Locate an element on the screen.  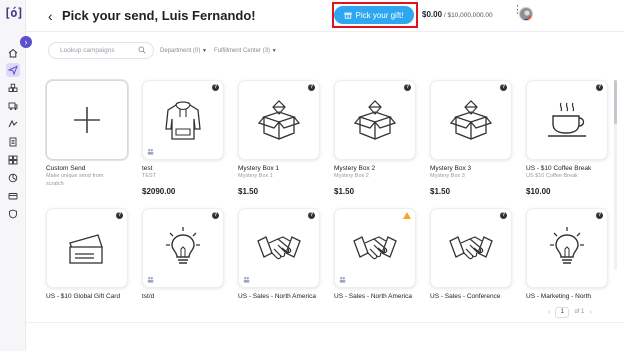
card-subtitle: Make unique send from is located at coordinates (75, 176).